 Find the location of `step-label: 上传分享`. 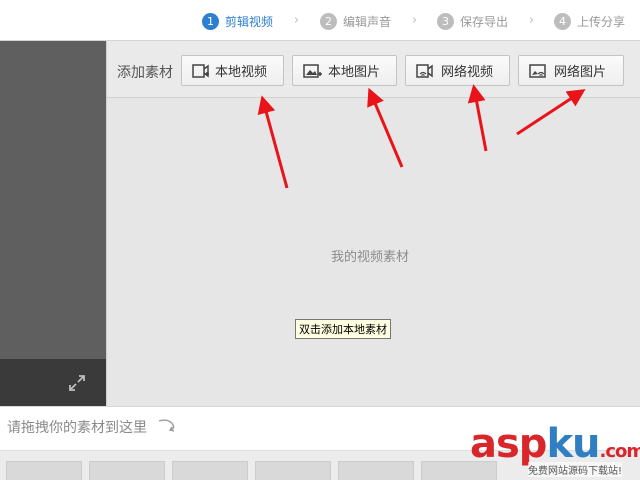

step-label: 上传分享 is located at coordinates (601, 21).